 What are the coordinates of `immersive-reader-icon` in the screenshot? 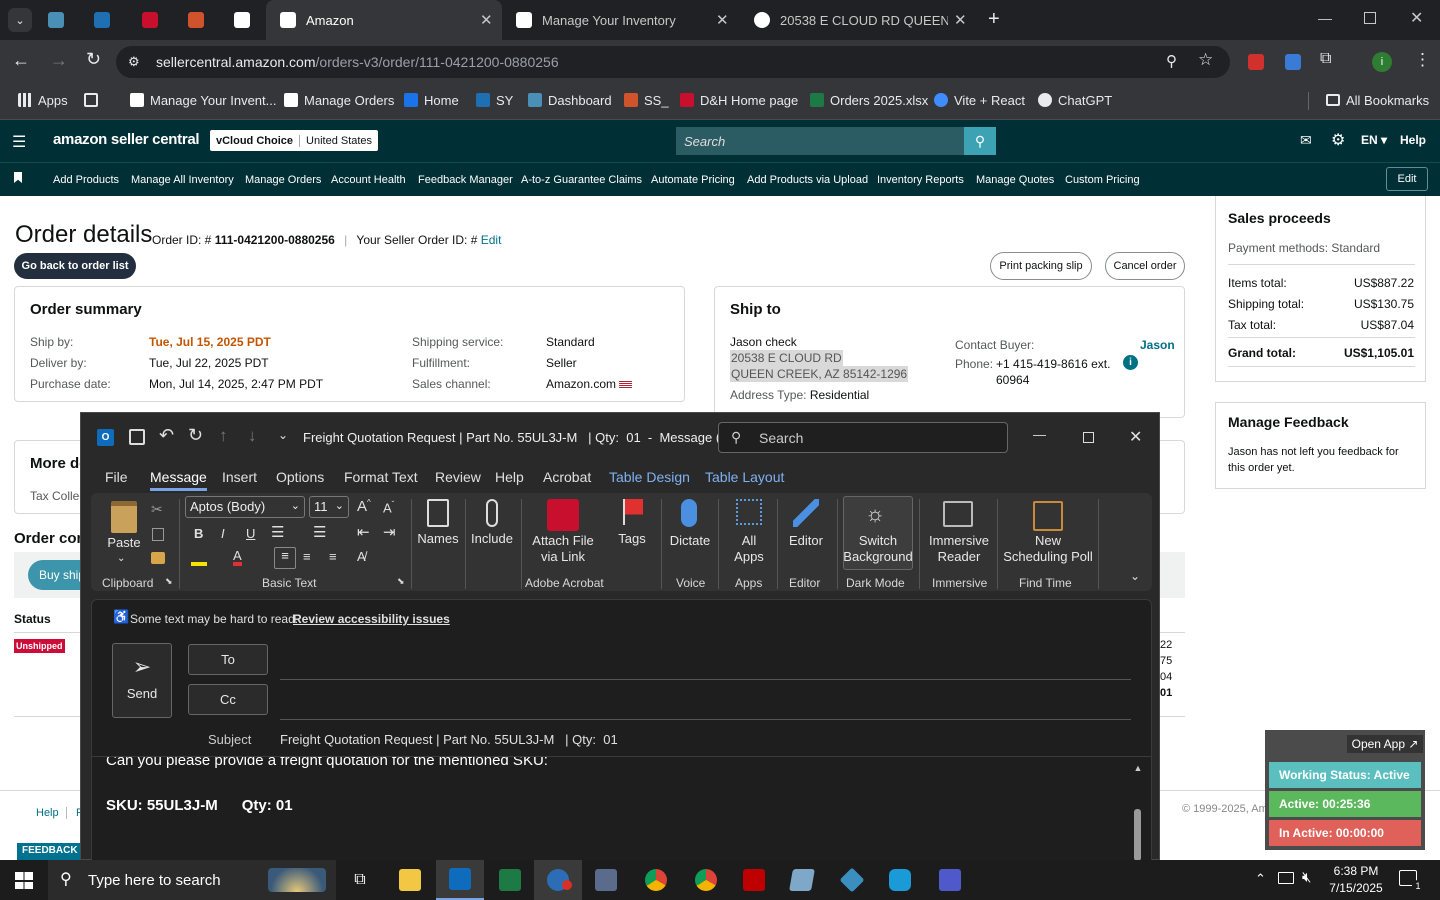 It's located at (958, 514).